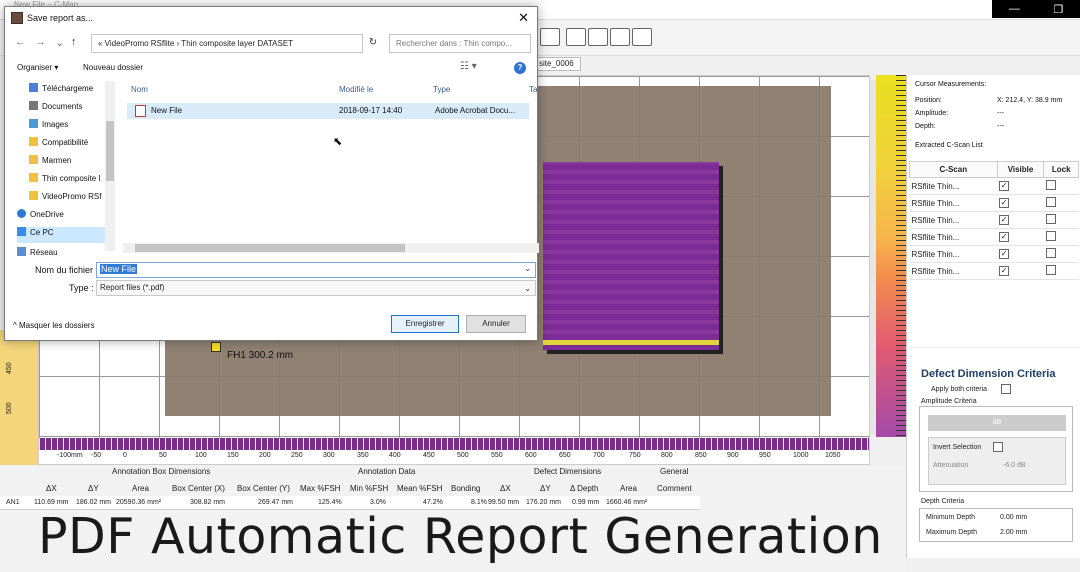  I want to click on max-depth-value: 2.00 mm, so click(1013, 532).